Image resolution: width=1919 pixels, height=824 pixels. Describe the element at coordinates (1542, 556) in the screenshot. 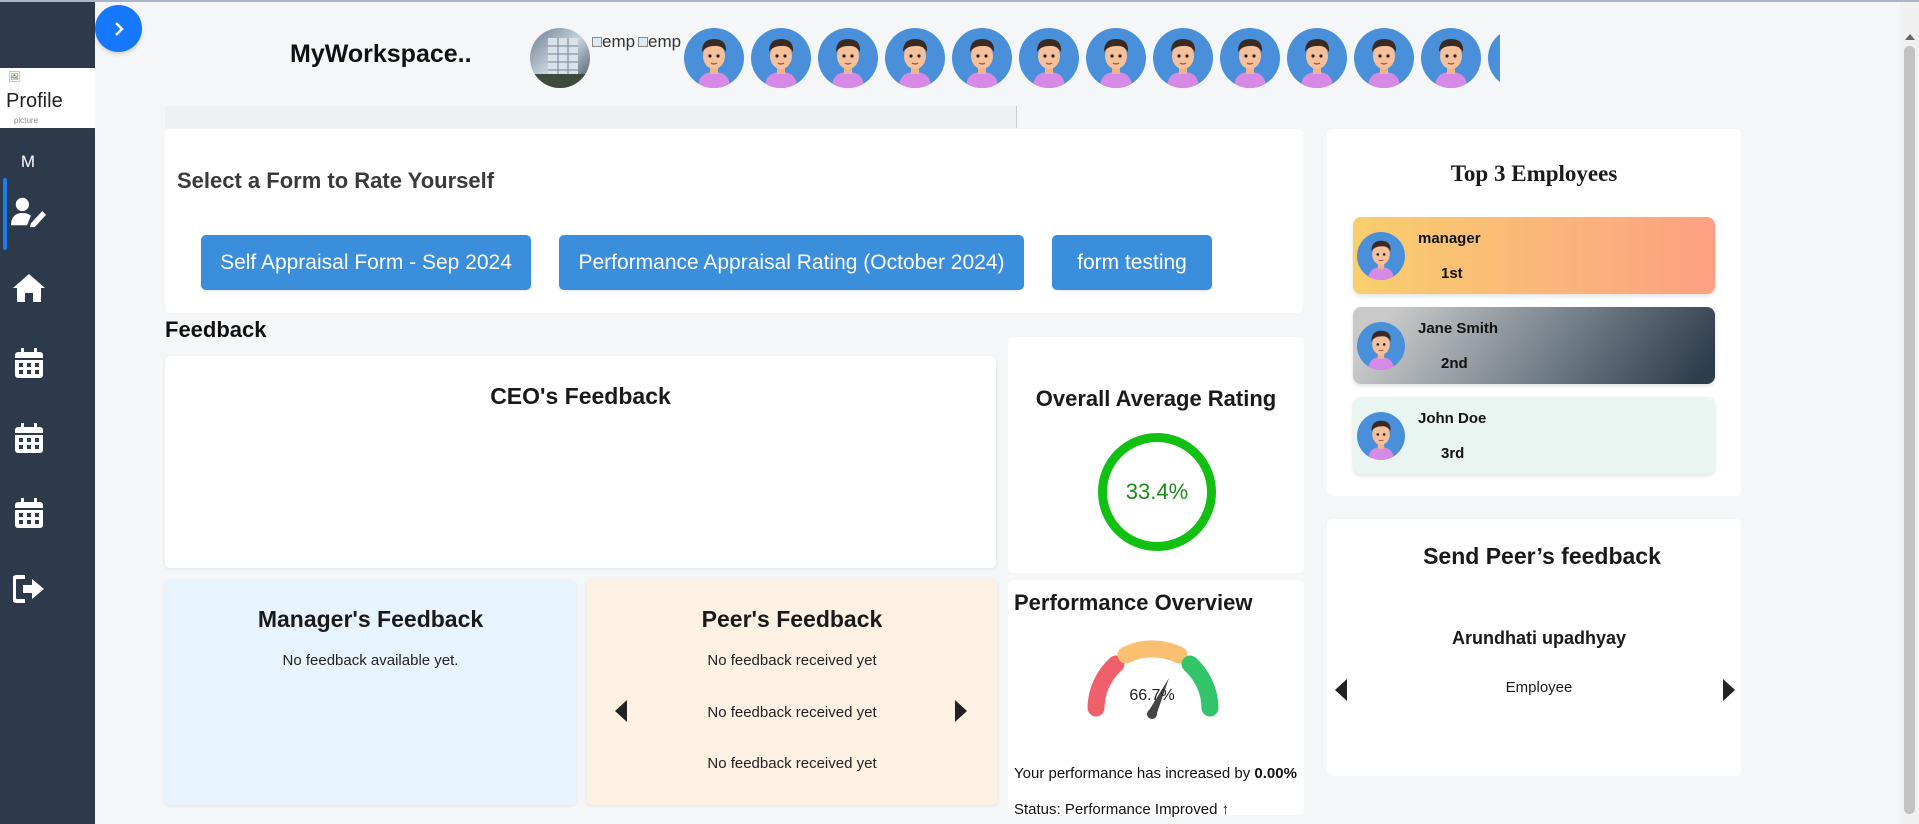

I see `send-peer-feedback-title: Send Peer’s feedback` at that location.